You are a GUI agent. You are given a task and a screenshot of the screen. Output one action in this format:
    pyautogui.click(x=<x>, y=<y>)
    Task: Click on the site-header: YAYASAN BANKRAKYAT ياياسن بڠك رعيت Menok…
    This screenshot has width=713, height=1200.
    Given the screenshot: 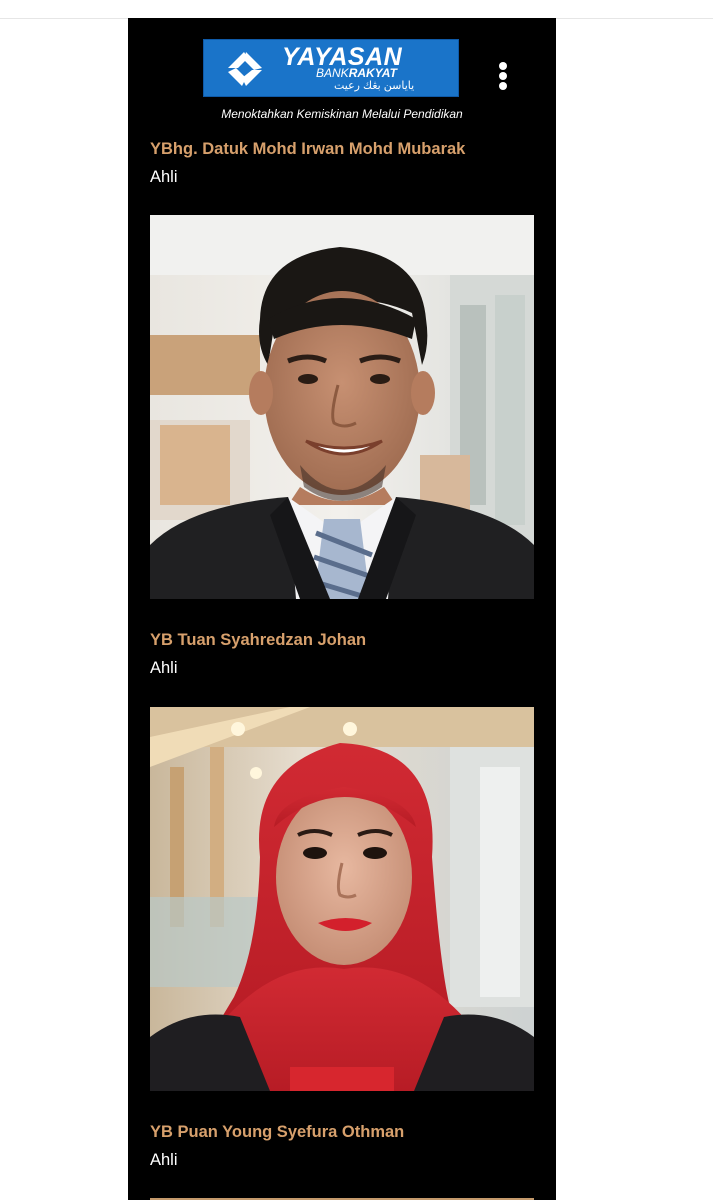 What is the action you would take?
    pyautogui.click(x=342, y=74)
    